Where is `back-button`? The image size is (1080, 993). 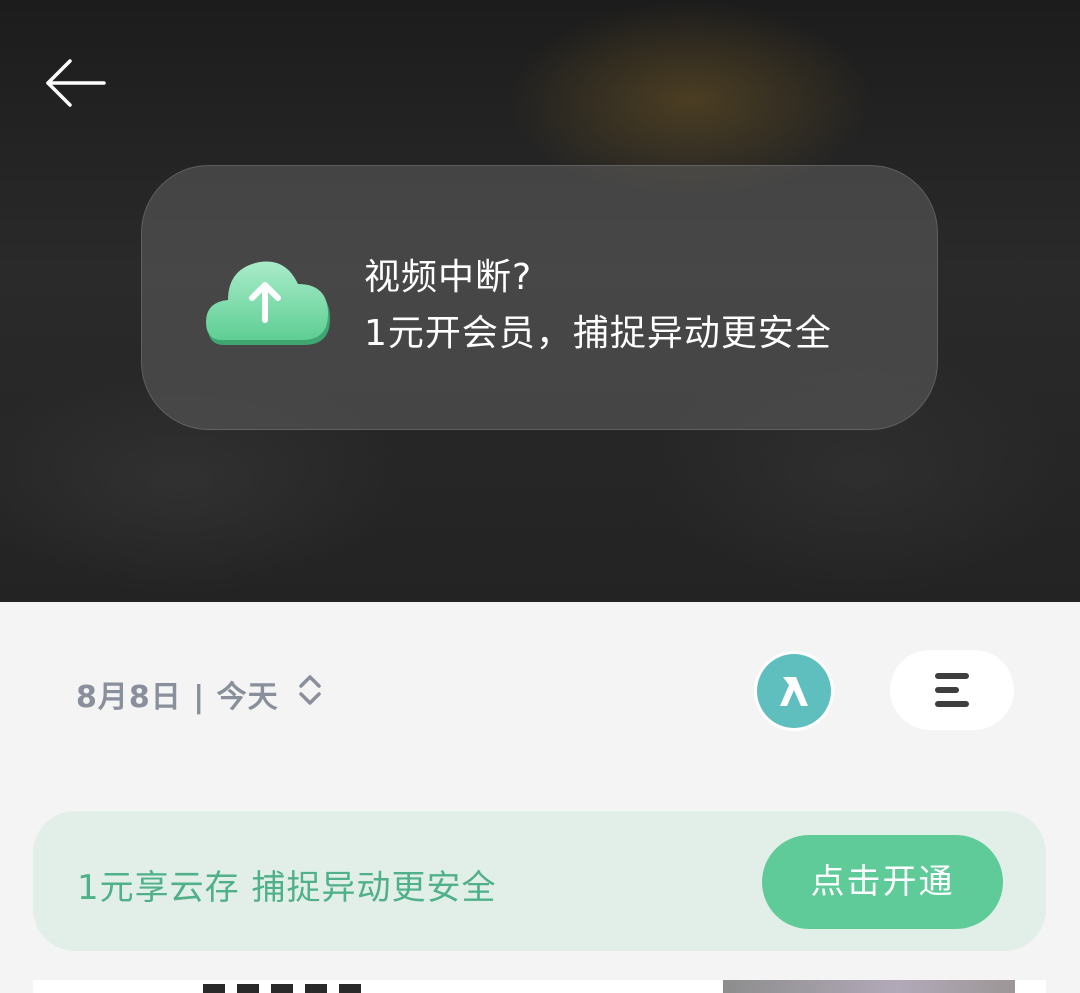 back-button is located at coordinates (76, 83).